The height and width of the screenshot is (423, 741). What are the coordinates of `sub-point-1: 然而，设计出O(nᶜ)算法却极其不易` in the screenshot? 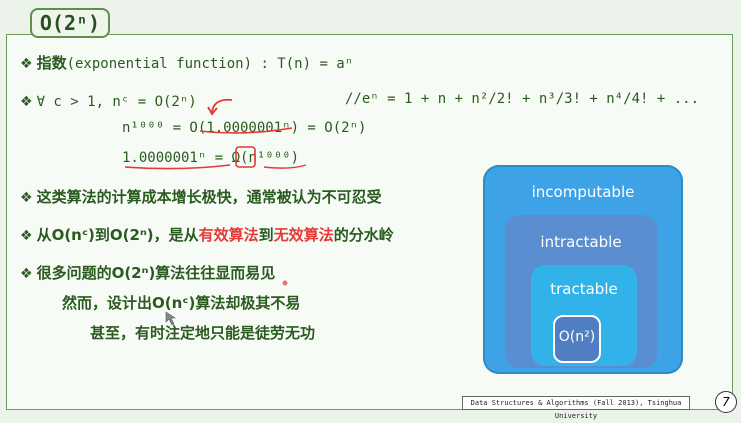 It's located at (181, 303).